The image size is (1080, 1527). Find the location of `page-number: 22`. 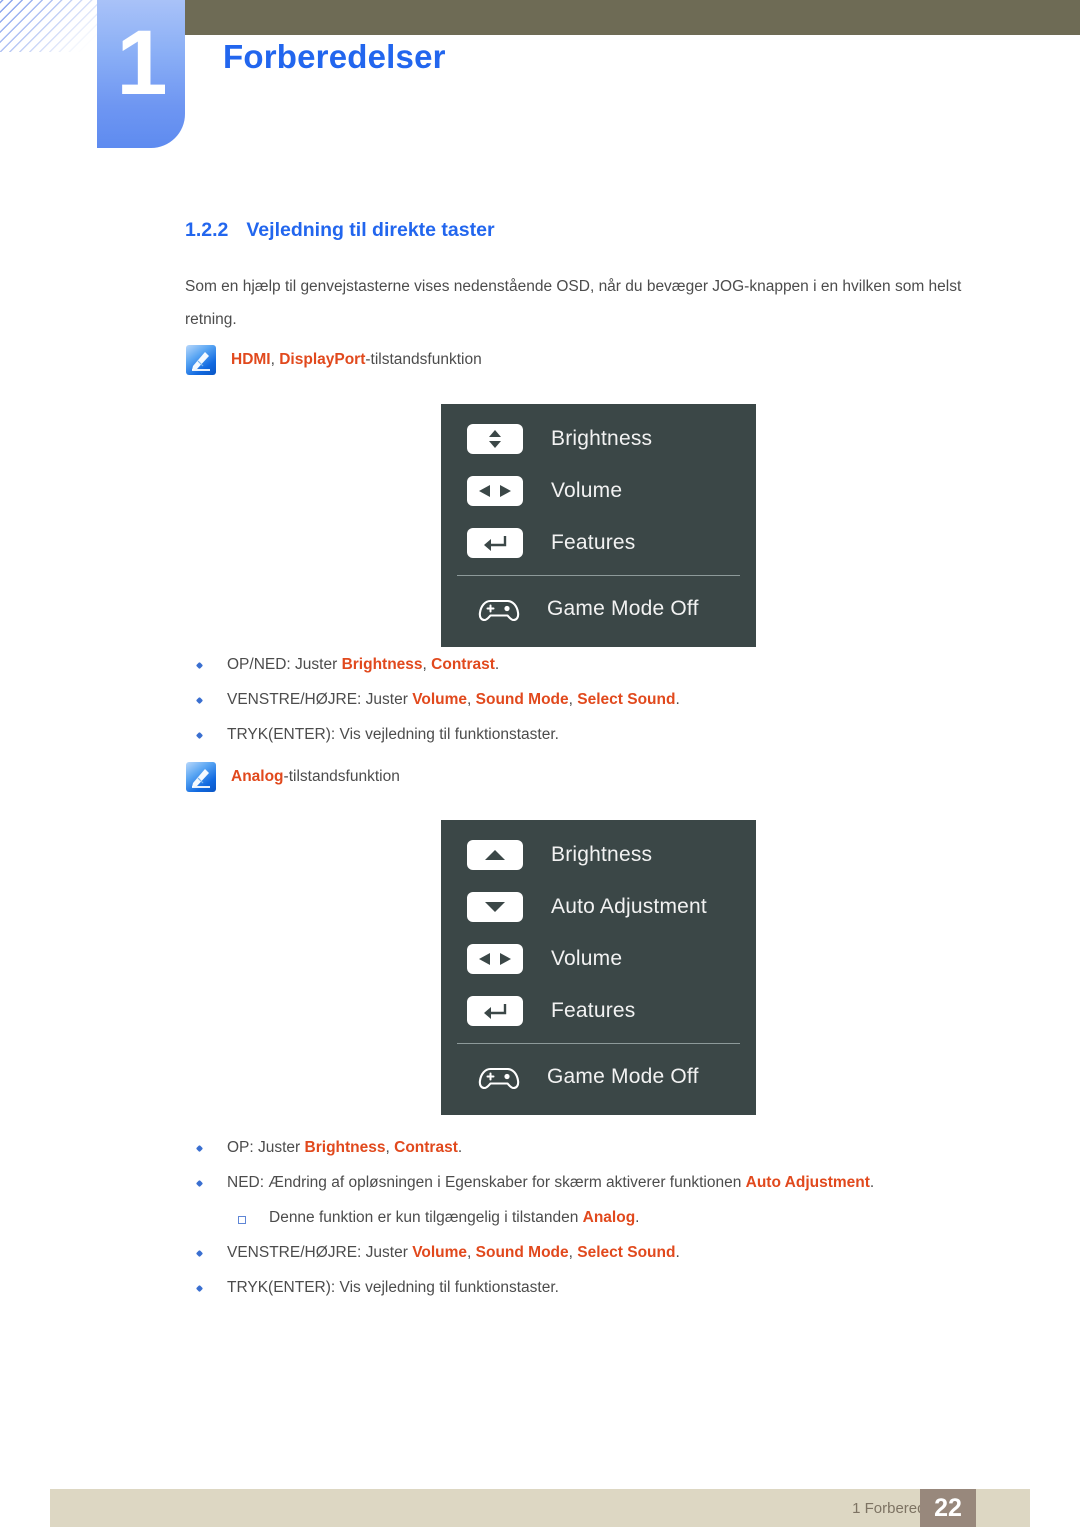

page-number: 22 is located at coordinates (948, 1508).